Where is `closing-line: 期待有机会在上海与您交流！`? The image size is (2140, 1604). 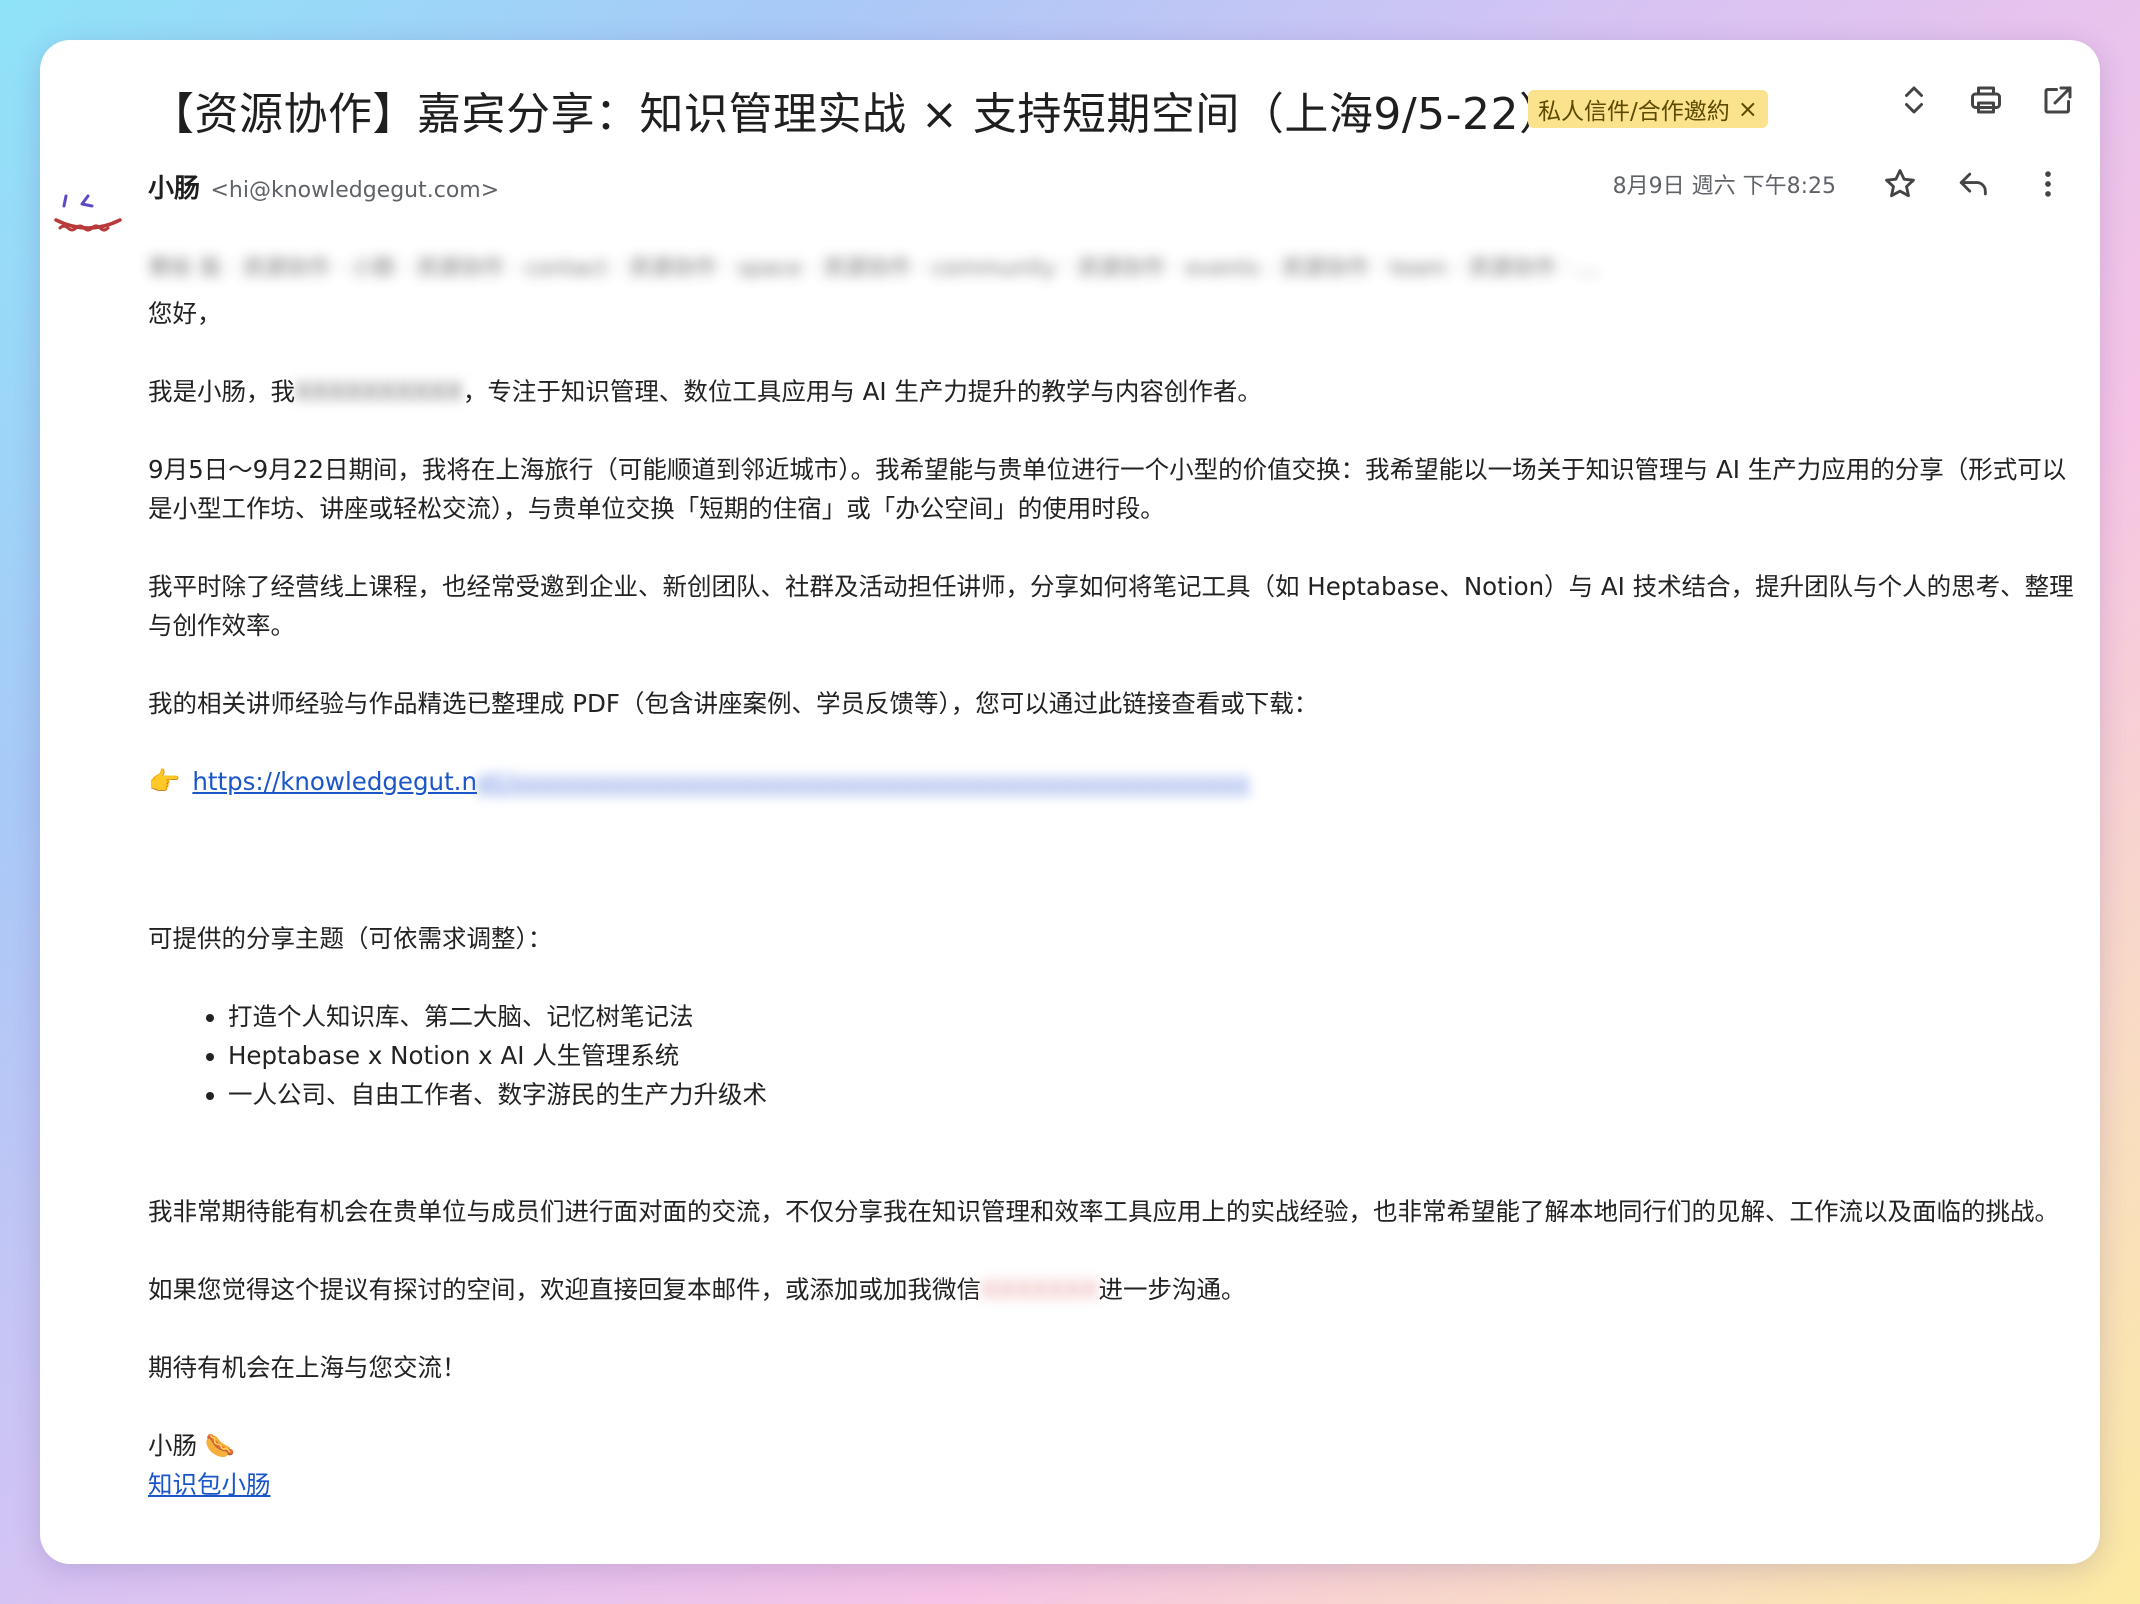 closing-line: 期待有机会在上海与您交流！ is located at coordinates (307, 1367).